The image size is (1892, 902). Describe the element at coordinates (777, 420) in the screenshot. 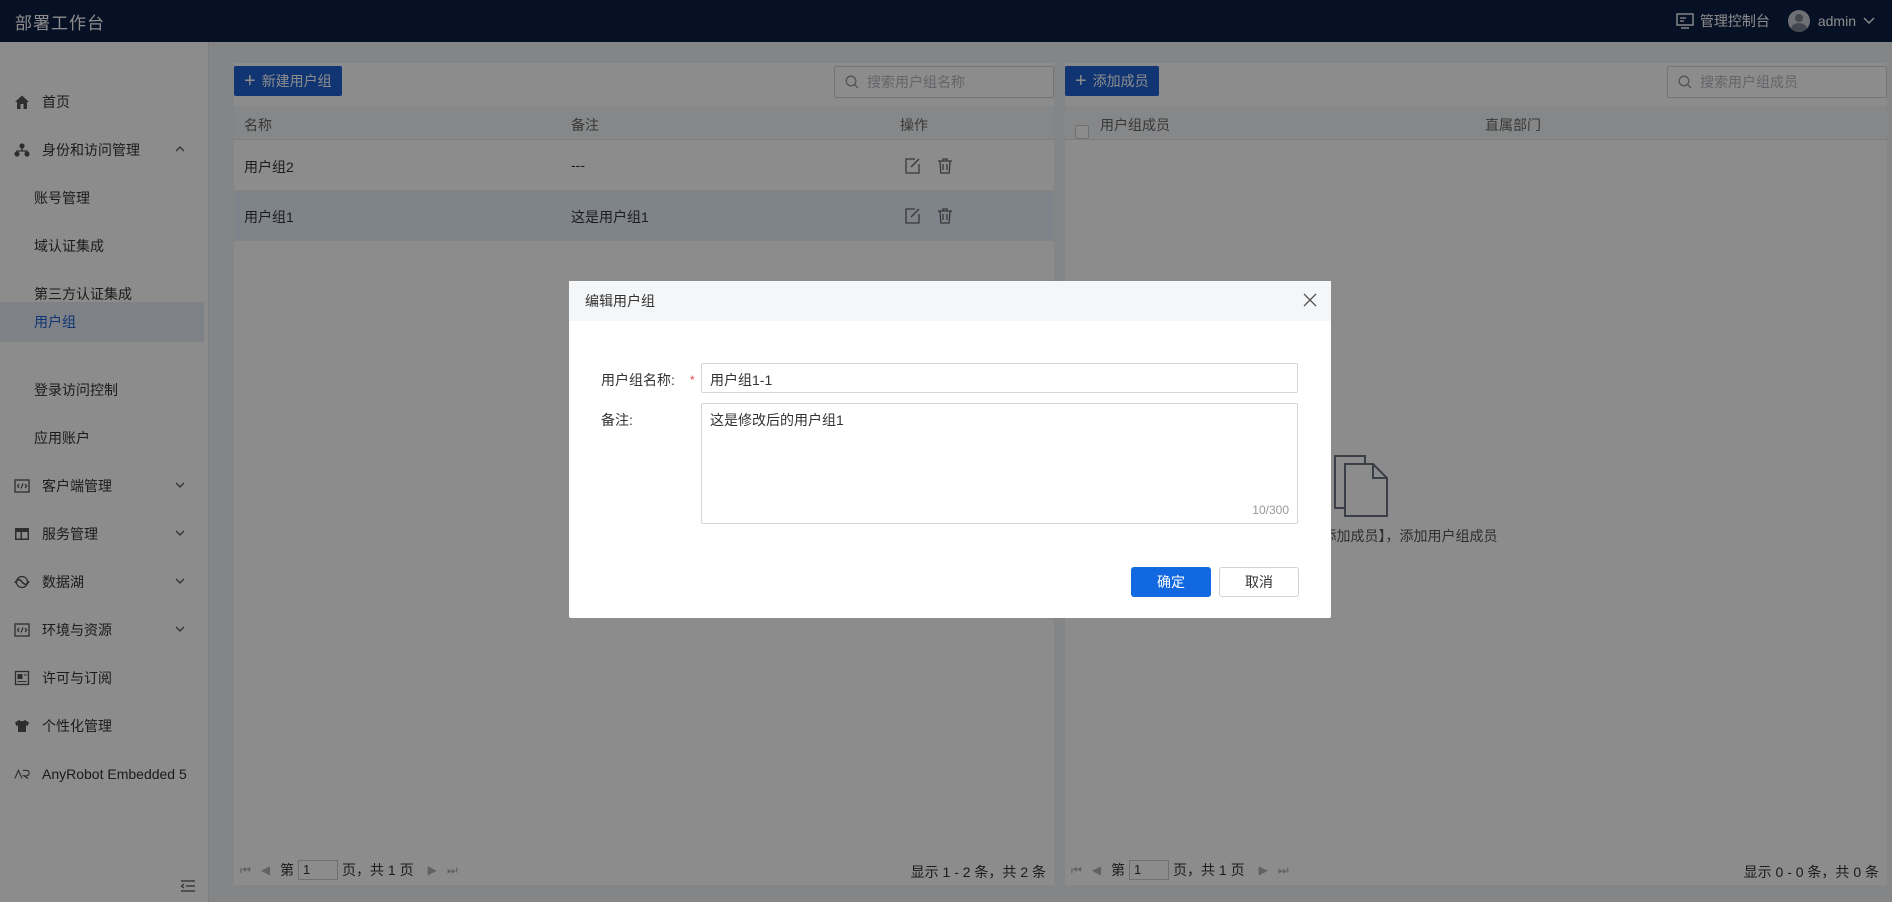

I see `remark-value: 这是修改后的用户组1` at that location.